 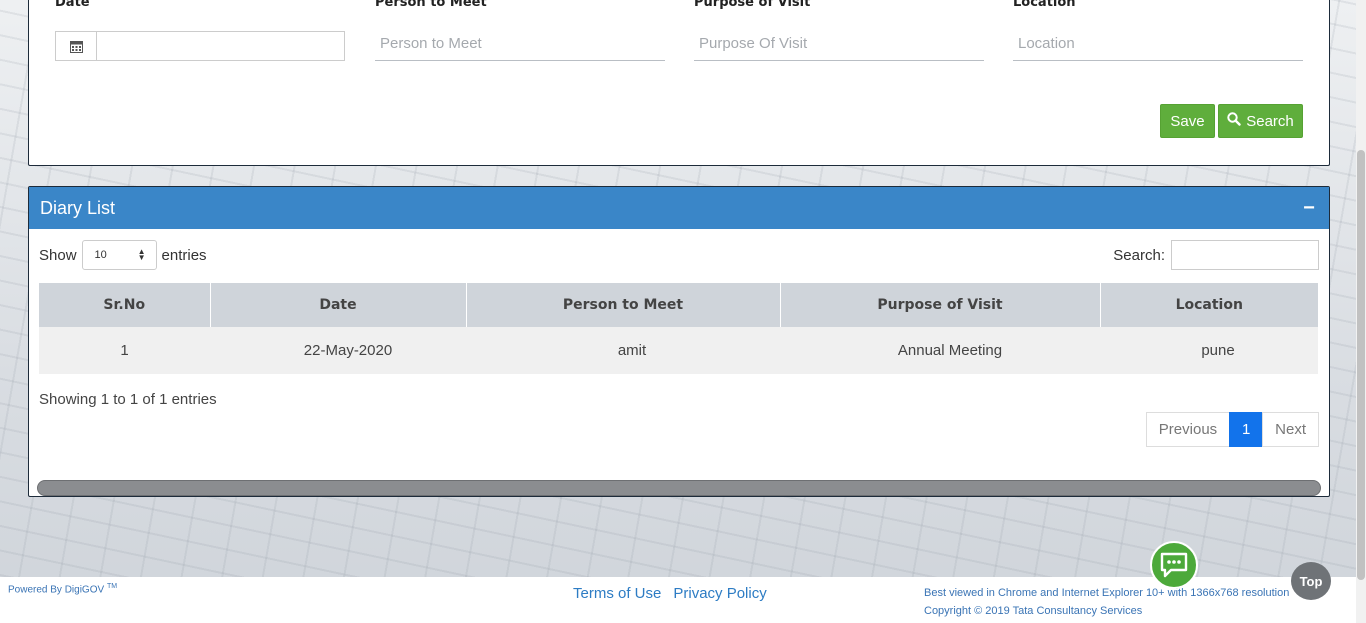 What do you see at coordinates (752, 5) in the screenshot?
I see `purpose-of-visit-label: Purpose of Visit` at bounding box center [752, 5].